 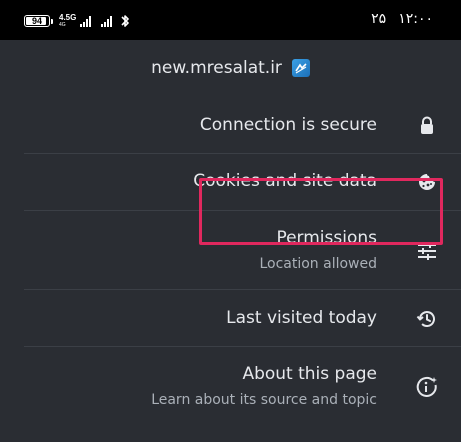 I want to click on network-label: 4.5G, so click(x=68, y=17).